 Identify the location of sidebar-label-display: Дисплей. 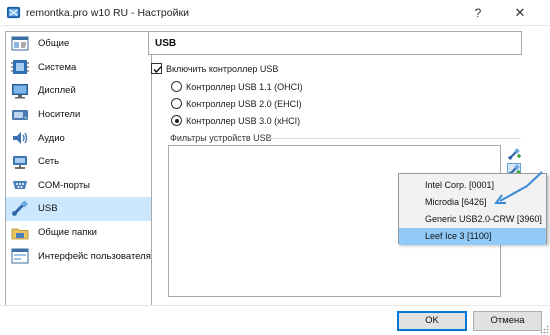
(57, 91).